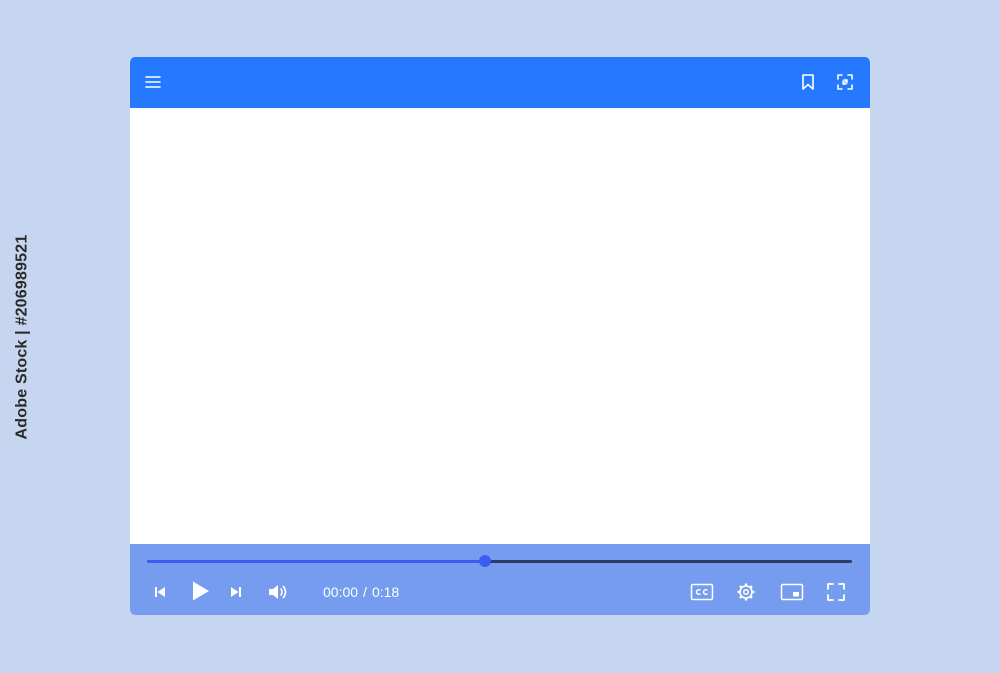 This screenshot has height=673, width=1000. I want to click on current-time: 00:00, so click(341, 592).